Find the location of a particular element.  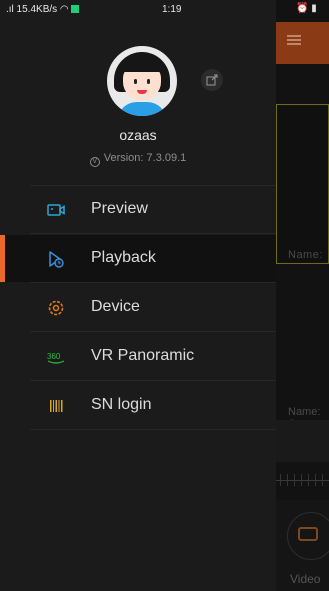

active-indicator is located at coordinates (2, 258).